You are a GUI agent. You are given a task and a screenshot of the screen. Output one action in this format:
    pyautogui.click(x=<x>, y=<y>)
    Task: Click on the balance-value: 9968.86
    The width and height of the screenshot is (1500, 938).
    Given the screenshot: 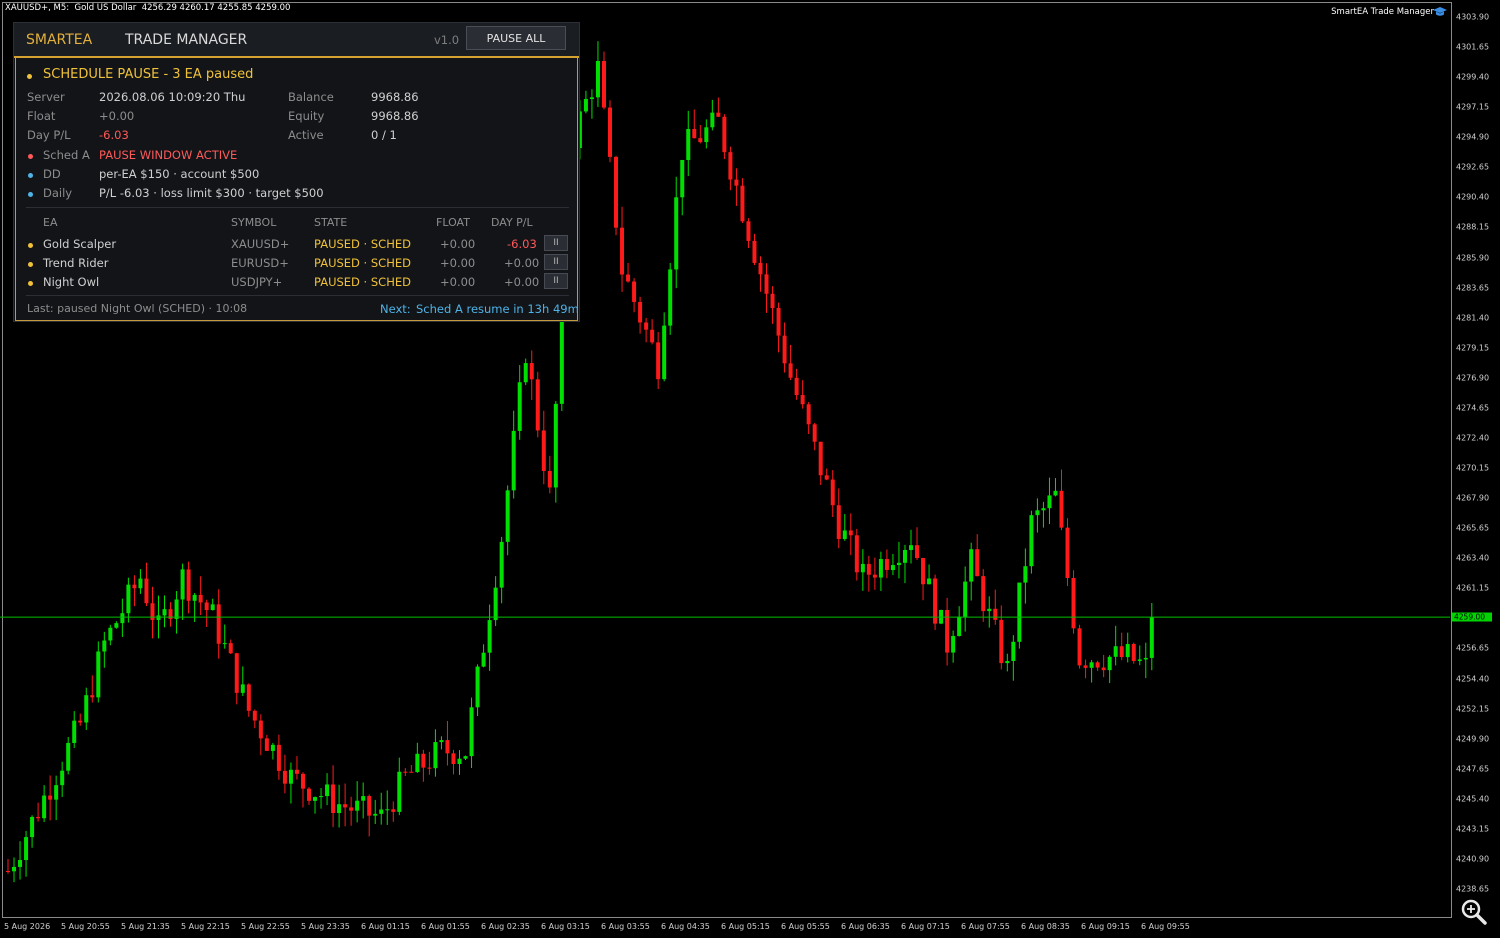 What is the action you would take?
    pyautogui.click(x=395, y=97)
    